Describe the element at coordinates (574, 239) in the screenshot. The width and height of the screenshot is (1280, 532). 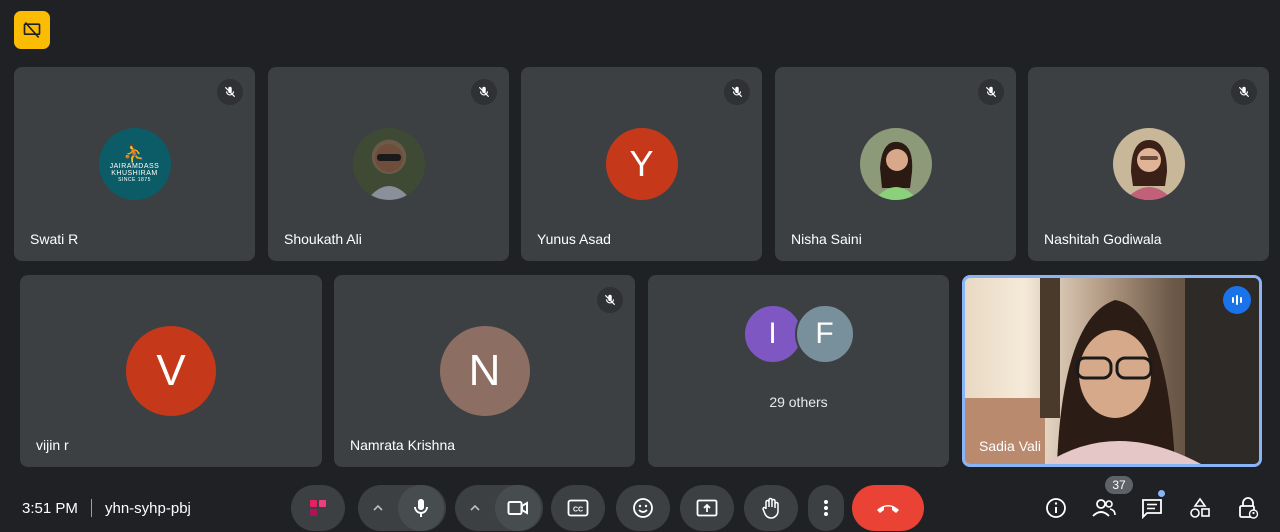
I see `participant-name: Yunus Asad` at that location.